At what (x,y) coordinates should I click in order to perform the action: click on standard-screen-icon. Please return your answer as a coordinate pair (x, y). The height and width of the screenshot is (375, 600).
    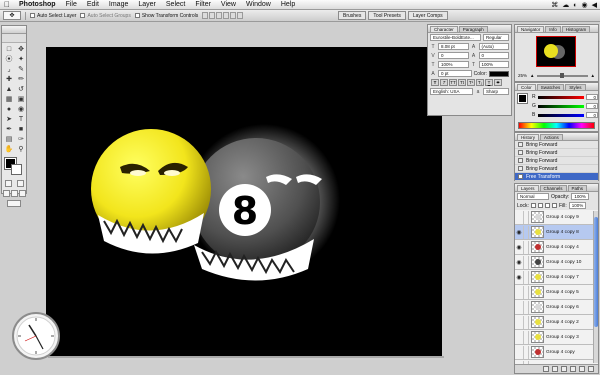
    Looking at the image, I should click on (6, 193).